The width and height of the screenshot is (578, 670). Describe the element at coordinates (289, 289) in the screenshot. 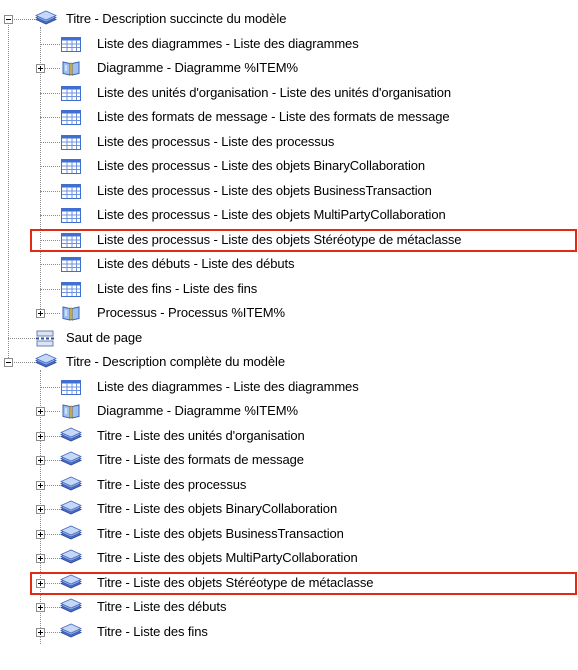

I see `tree-node: Liste des fins - Liste des fins` at that location.